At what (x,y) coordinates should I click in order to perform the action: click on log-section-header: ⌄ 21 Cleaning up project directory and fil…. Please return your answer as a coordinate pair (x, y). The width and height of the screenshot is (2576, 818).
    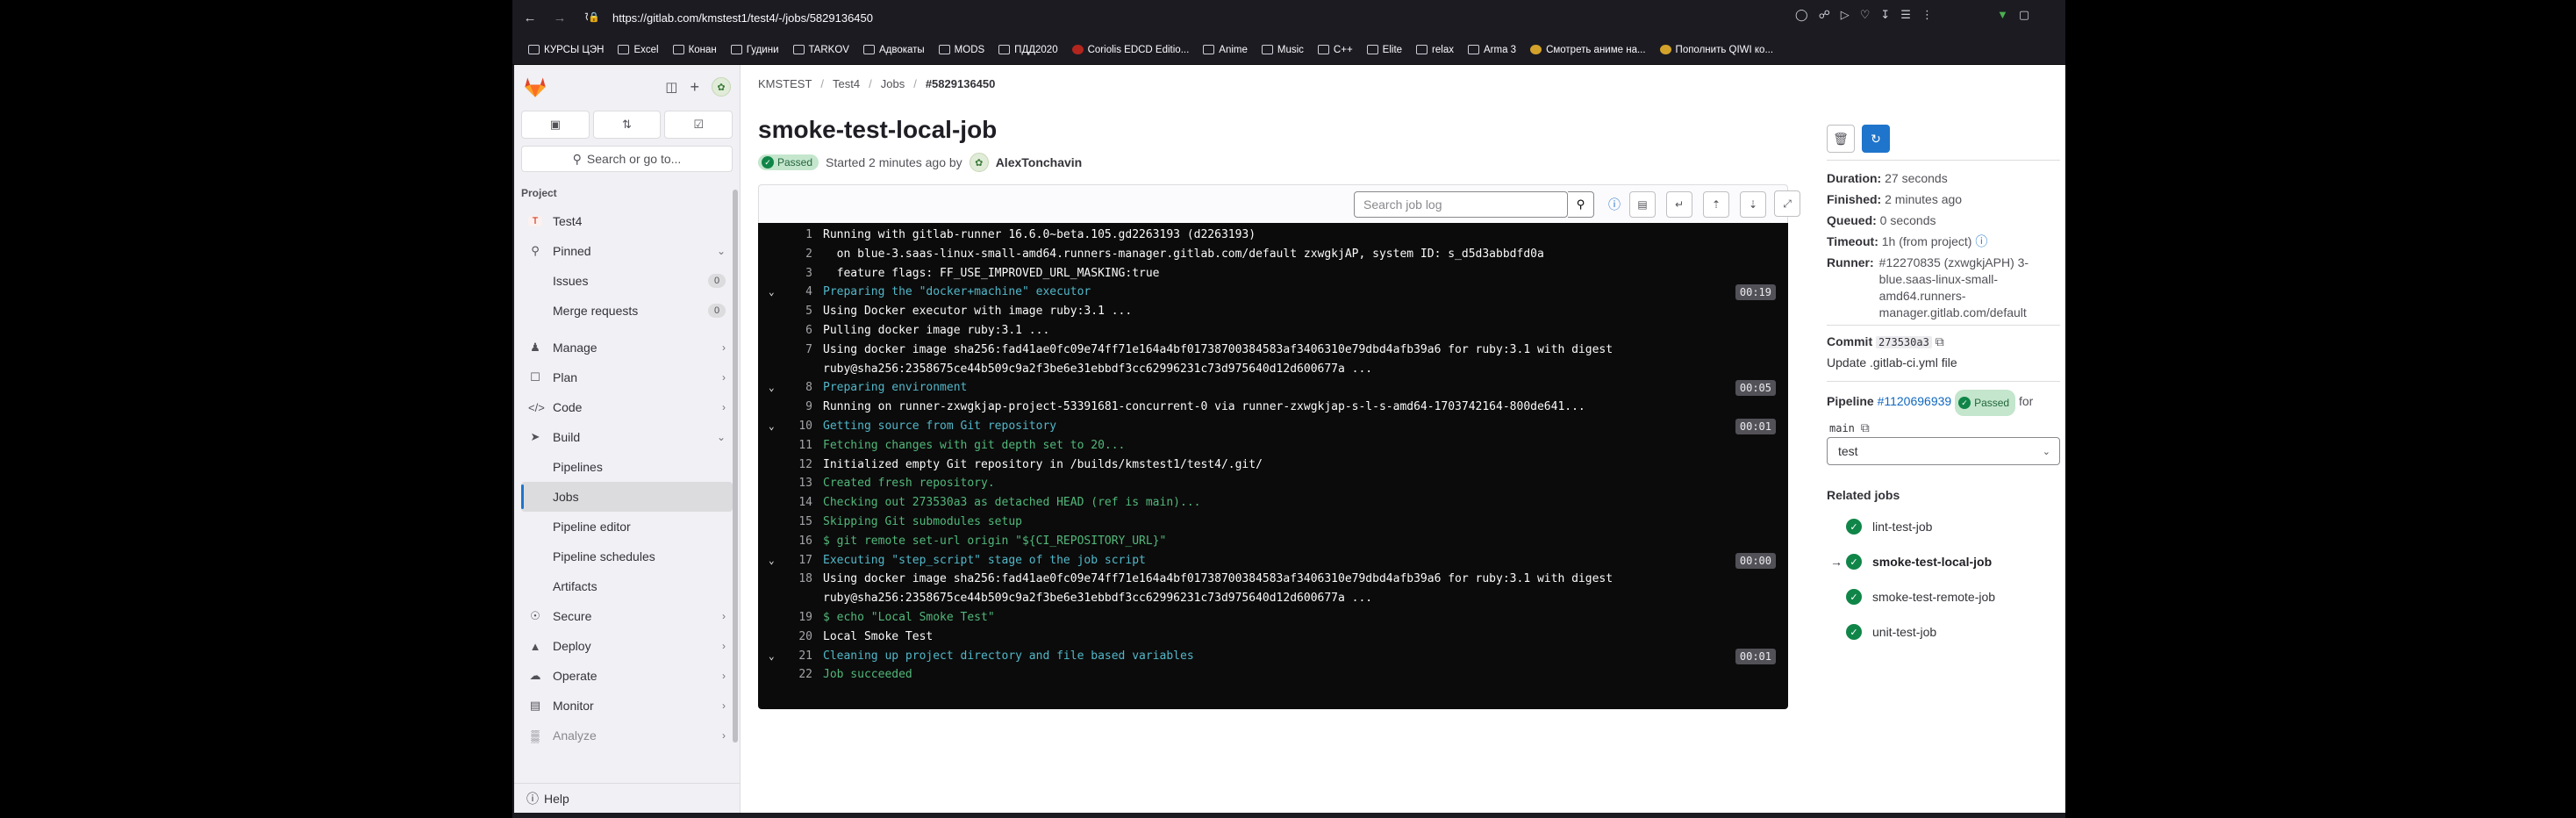
    Looking at the image, I should click on (1273, 656).